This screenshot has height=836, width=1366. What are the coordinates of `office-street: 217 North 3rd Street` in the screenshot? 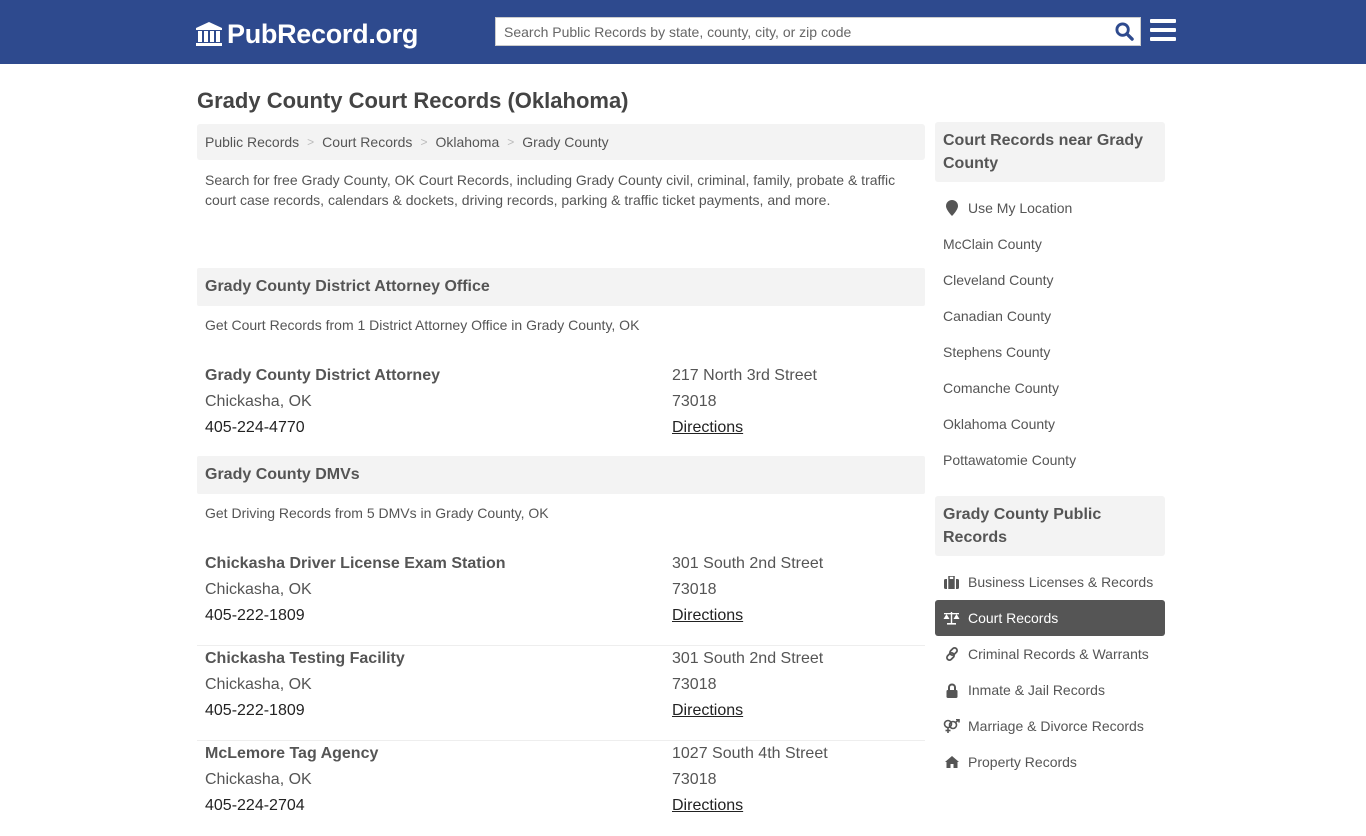 It's located at (744, 375).